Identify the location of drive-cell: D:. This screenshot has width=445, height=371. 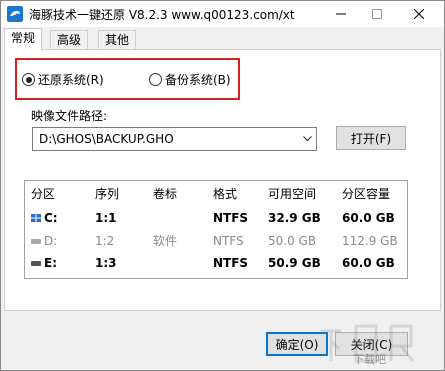
(44, 241).